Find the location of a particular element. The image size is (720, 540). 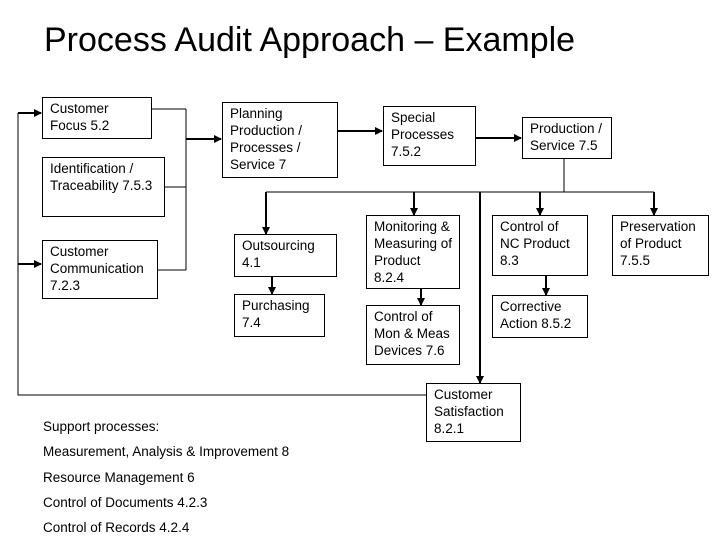

box-control-mon-meas: Control of Mon & Meas Devices 7.6 is located at coordinates (413, 335).